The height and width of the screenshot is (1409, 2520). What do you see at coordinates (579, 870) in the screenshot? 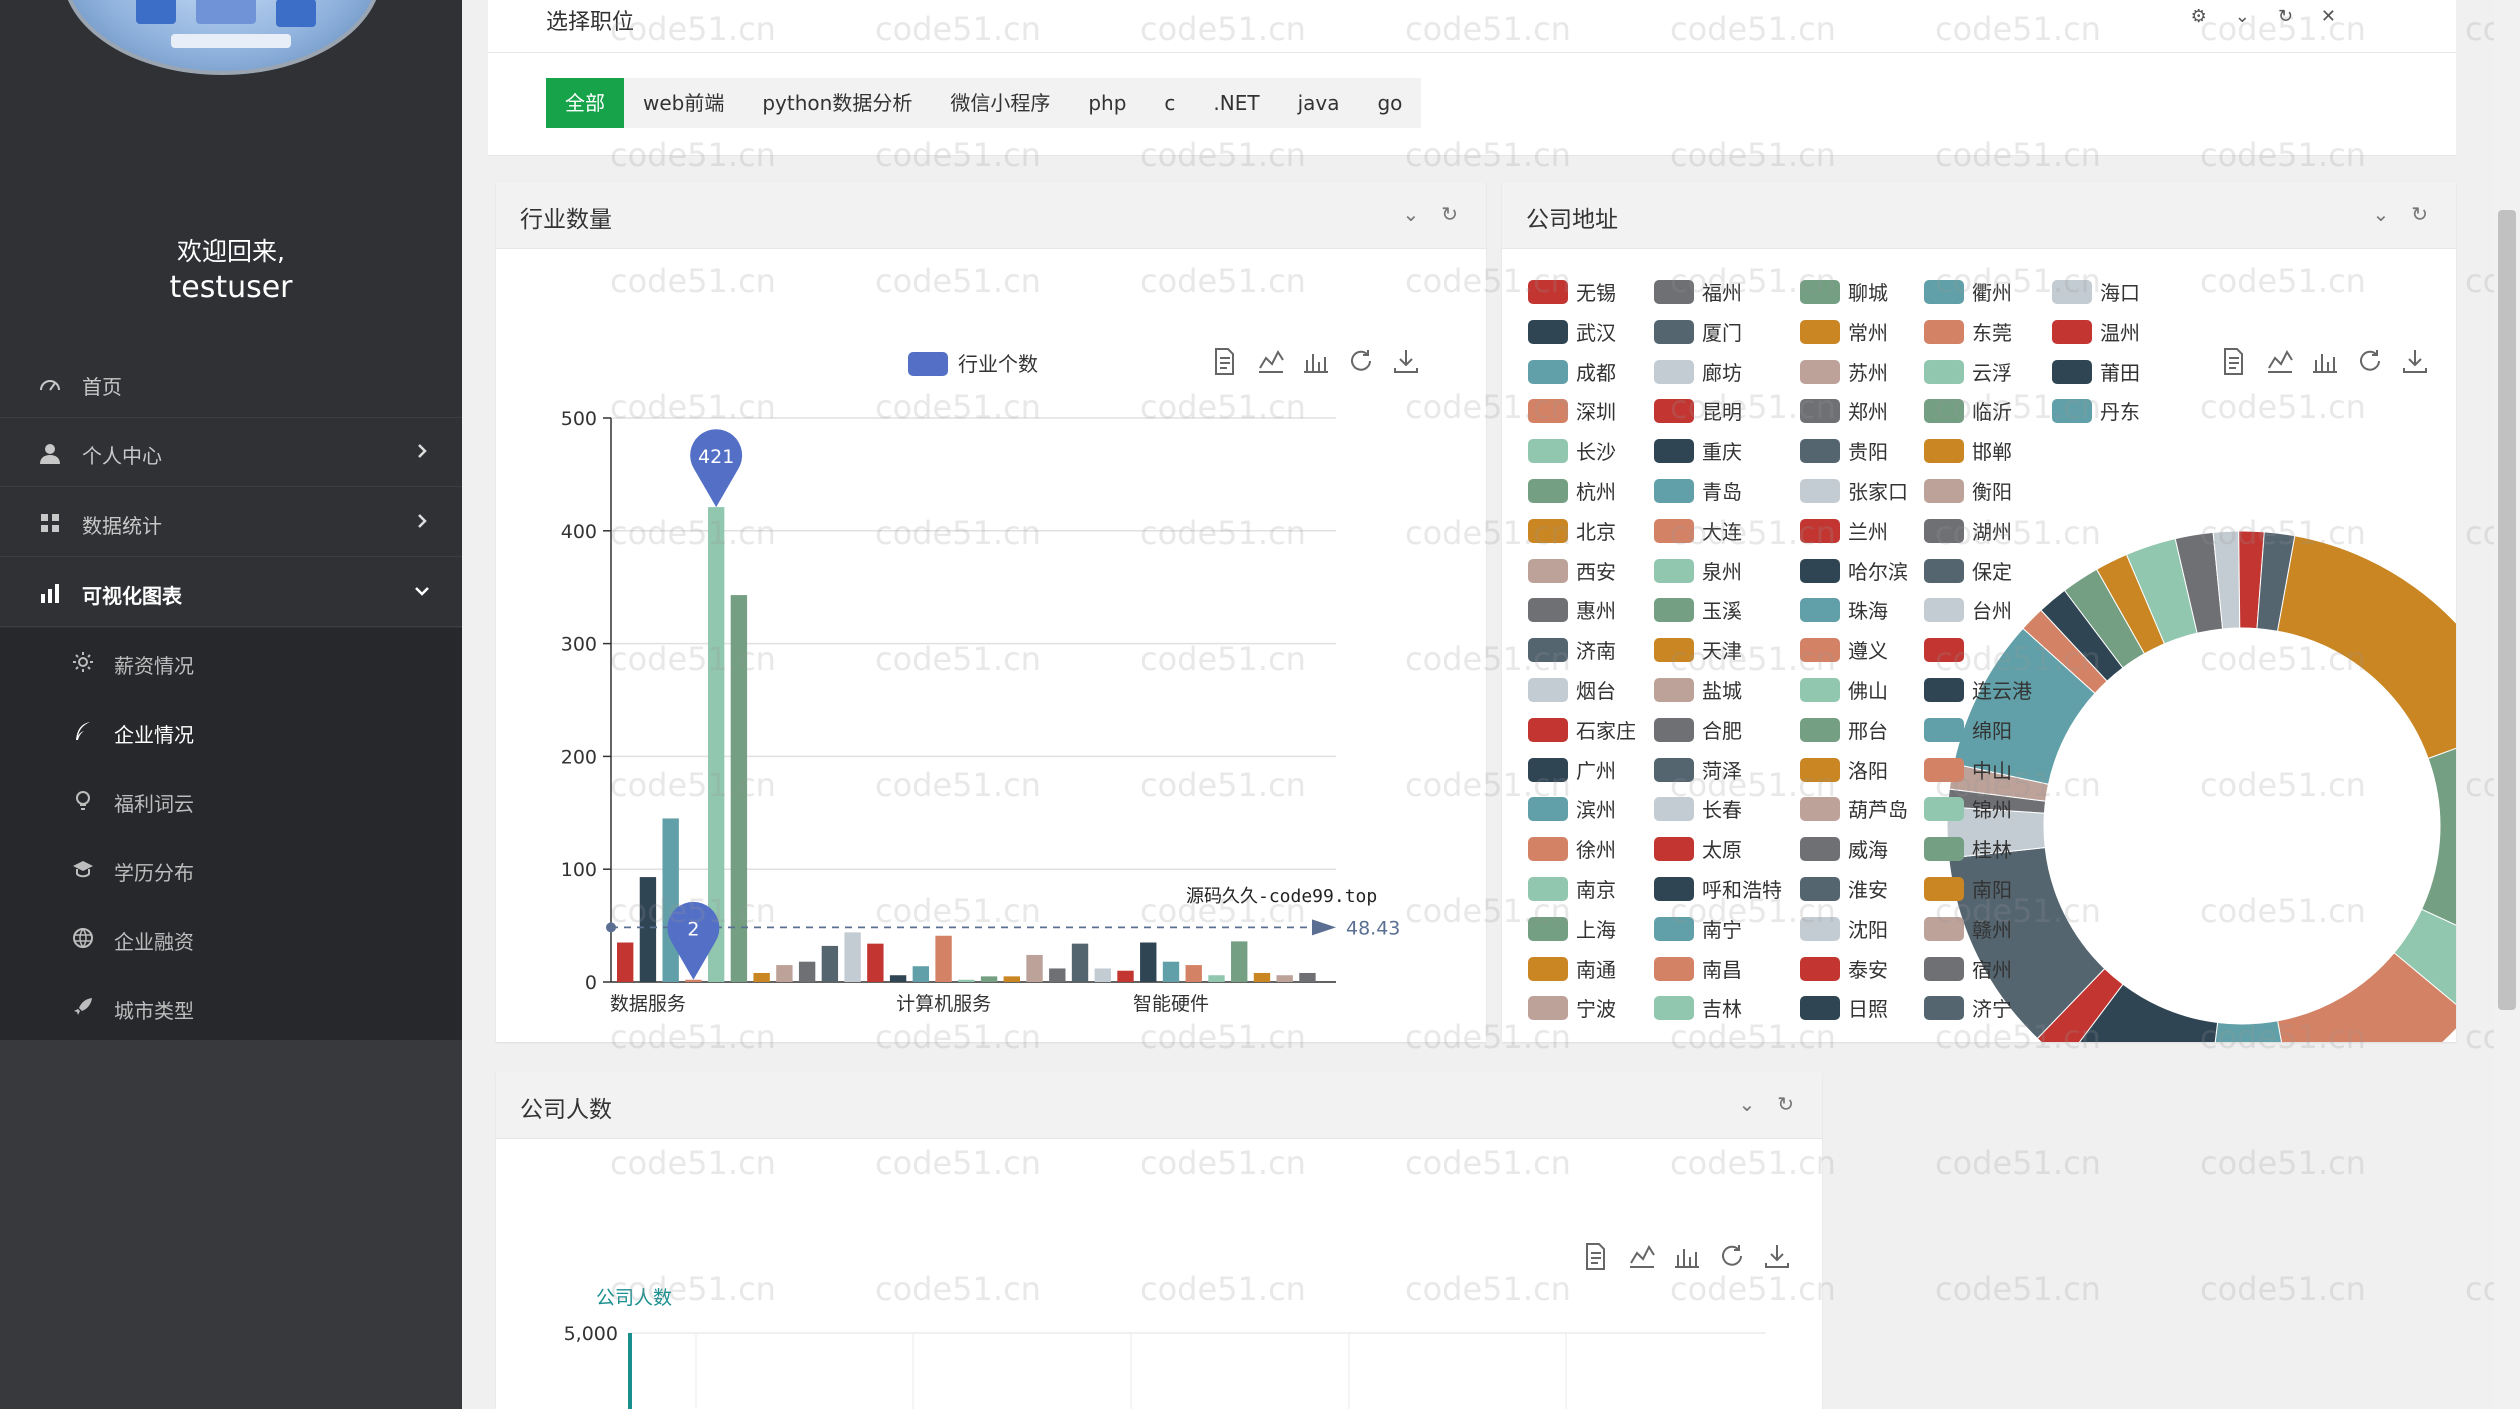
I see `y-tick-label: 100` at bounding box center [579, 870].